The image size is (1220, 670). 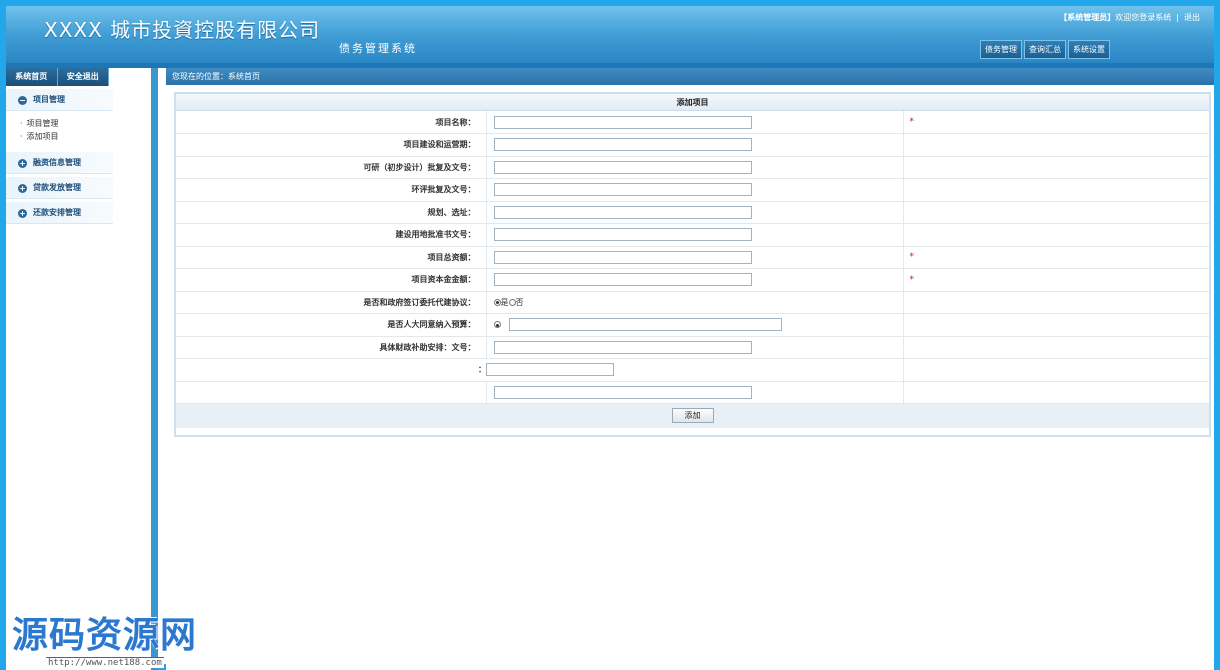 I want to click on eia-approval-input, so click(x=622, y=190).